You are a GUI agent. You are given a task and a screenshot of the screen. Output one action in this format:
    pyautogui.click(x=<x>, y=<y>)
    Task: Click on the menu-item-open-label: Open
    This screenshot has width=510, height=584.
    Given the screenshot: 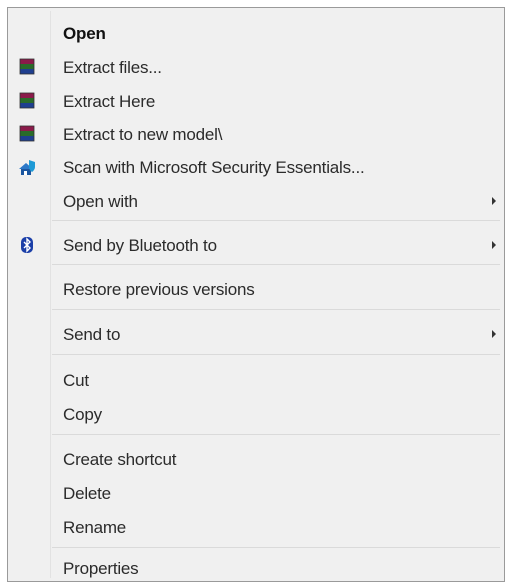 What is the action you would take?
    pyautogui.click(x=84, y=33)
    